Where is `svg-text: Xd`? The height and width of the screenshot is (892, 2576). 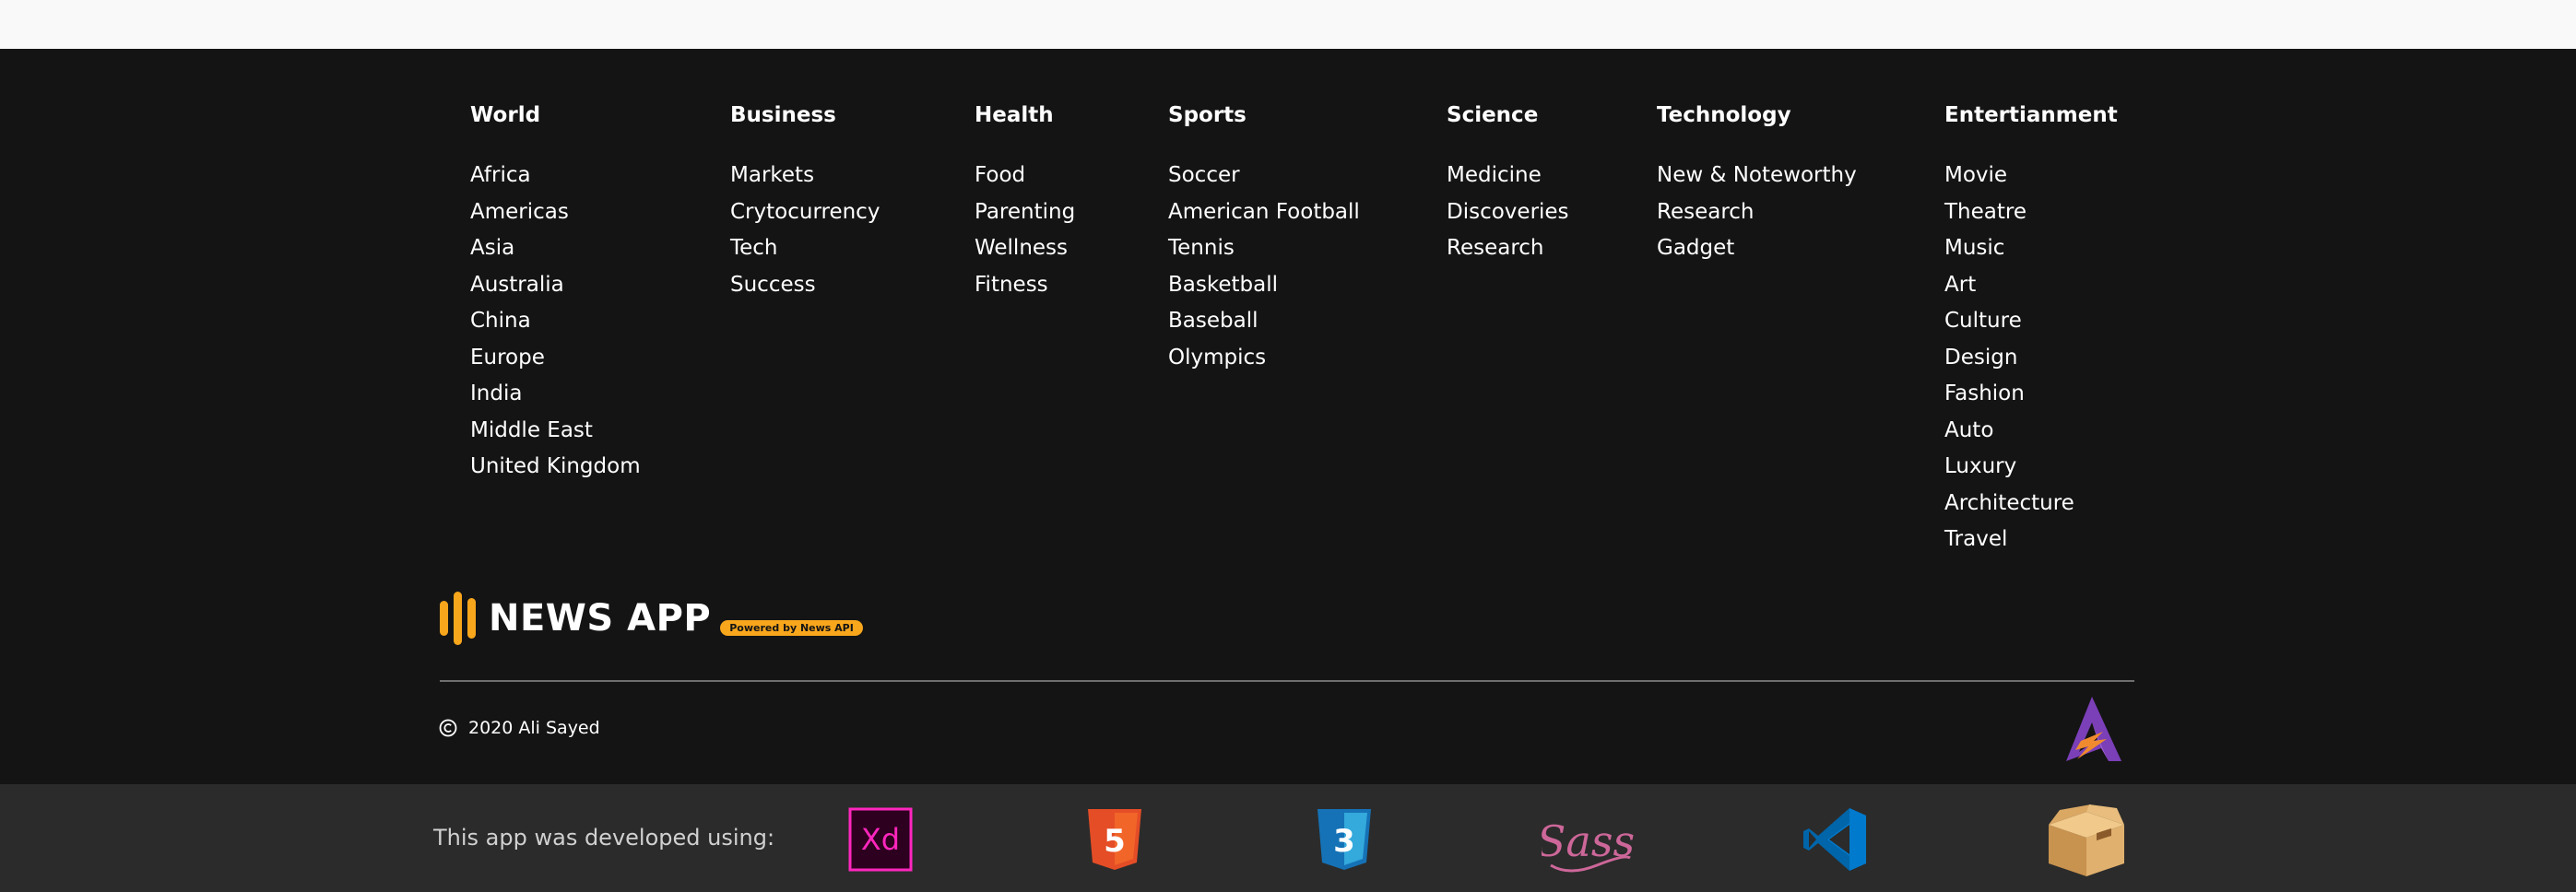 svg-text: Xd is located at coordinates (880, 840).